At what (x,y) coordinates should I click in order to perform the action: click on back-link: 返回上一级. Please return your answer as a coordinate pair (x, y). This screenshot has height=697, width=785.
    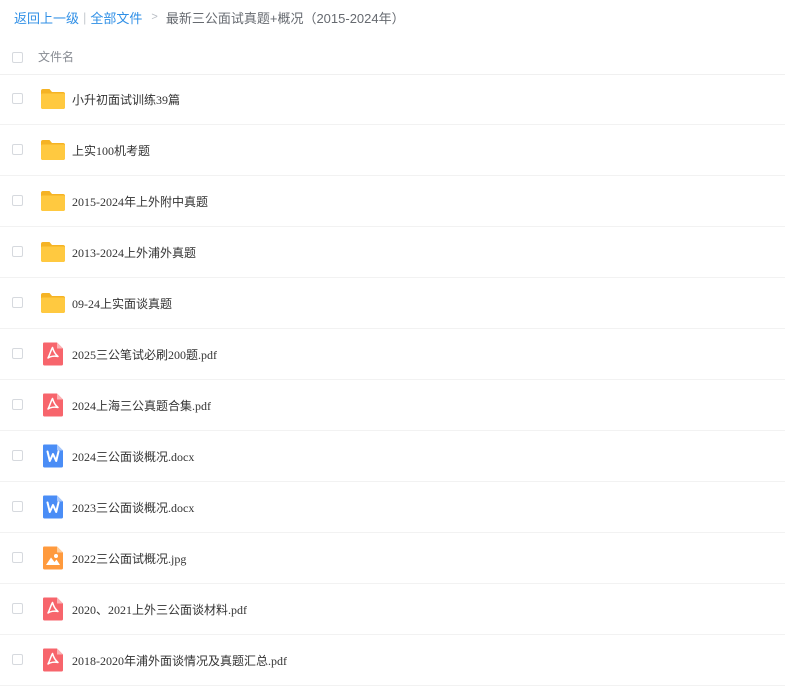
    Looking at the image, I should click on (46, 17).